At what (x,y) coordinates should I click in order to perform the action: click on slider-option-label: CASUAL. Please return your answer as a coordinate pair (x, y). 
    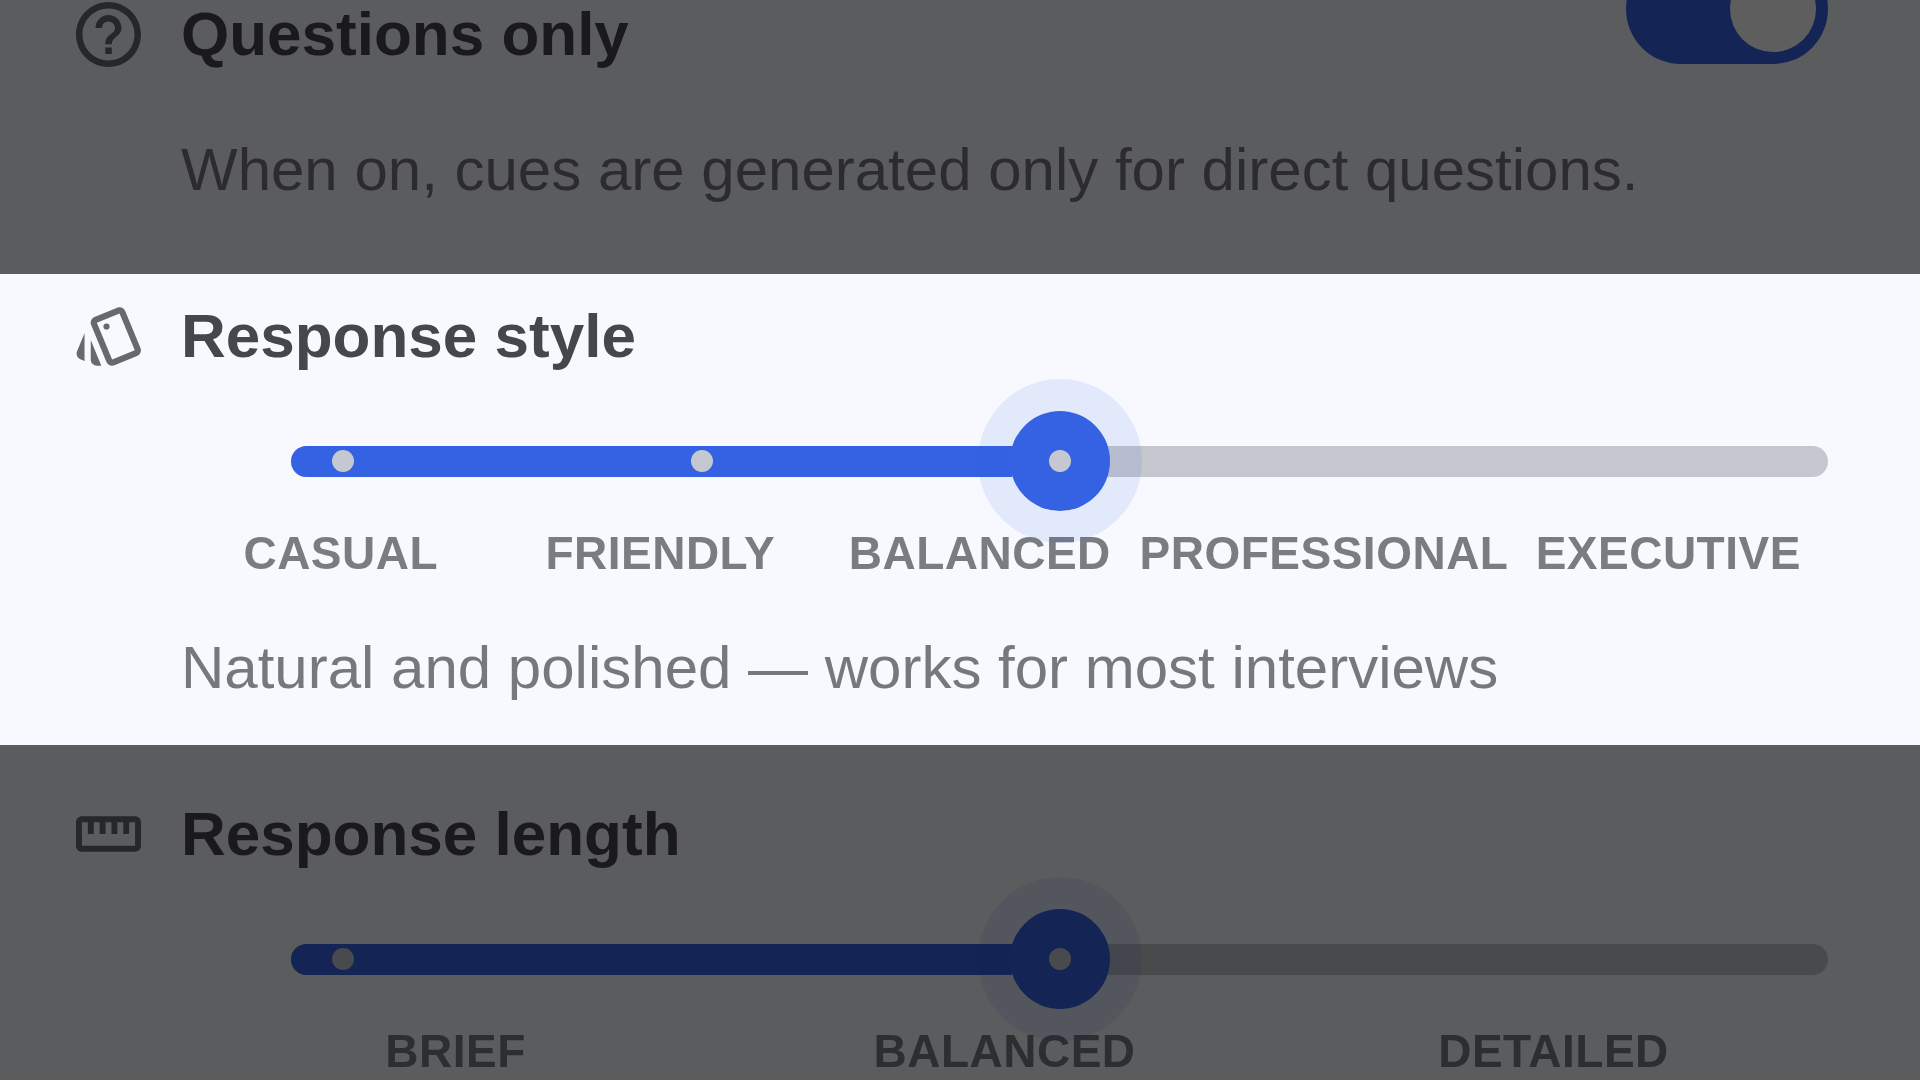
    Looking at the image, I should click on (341, 553).